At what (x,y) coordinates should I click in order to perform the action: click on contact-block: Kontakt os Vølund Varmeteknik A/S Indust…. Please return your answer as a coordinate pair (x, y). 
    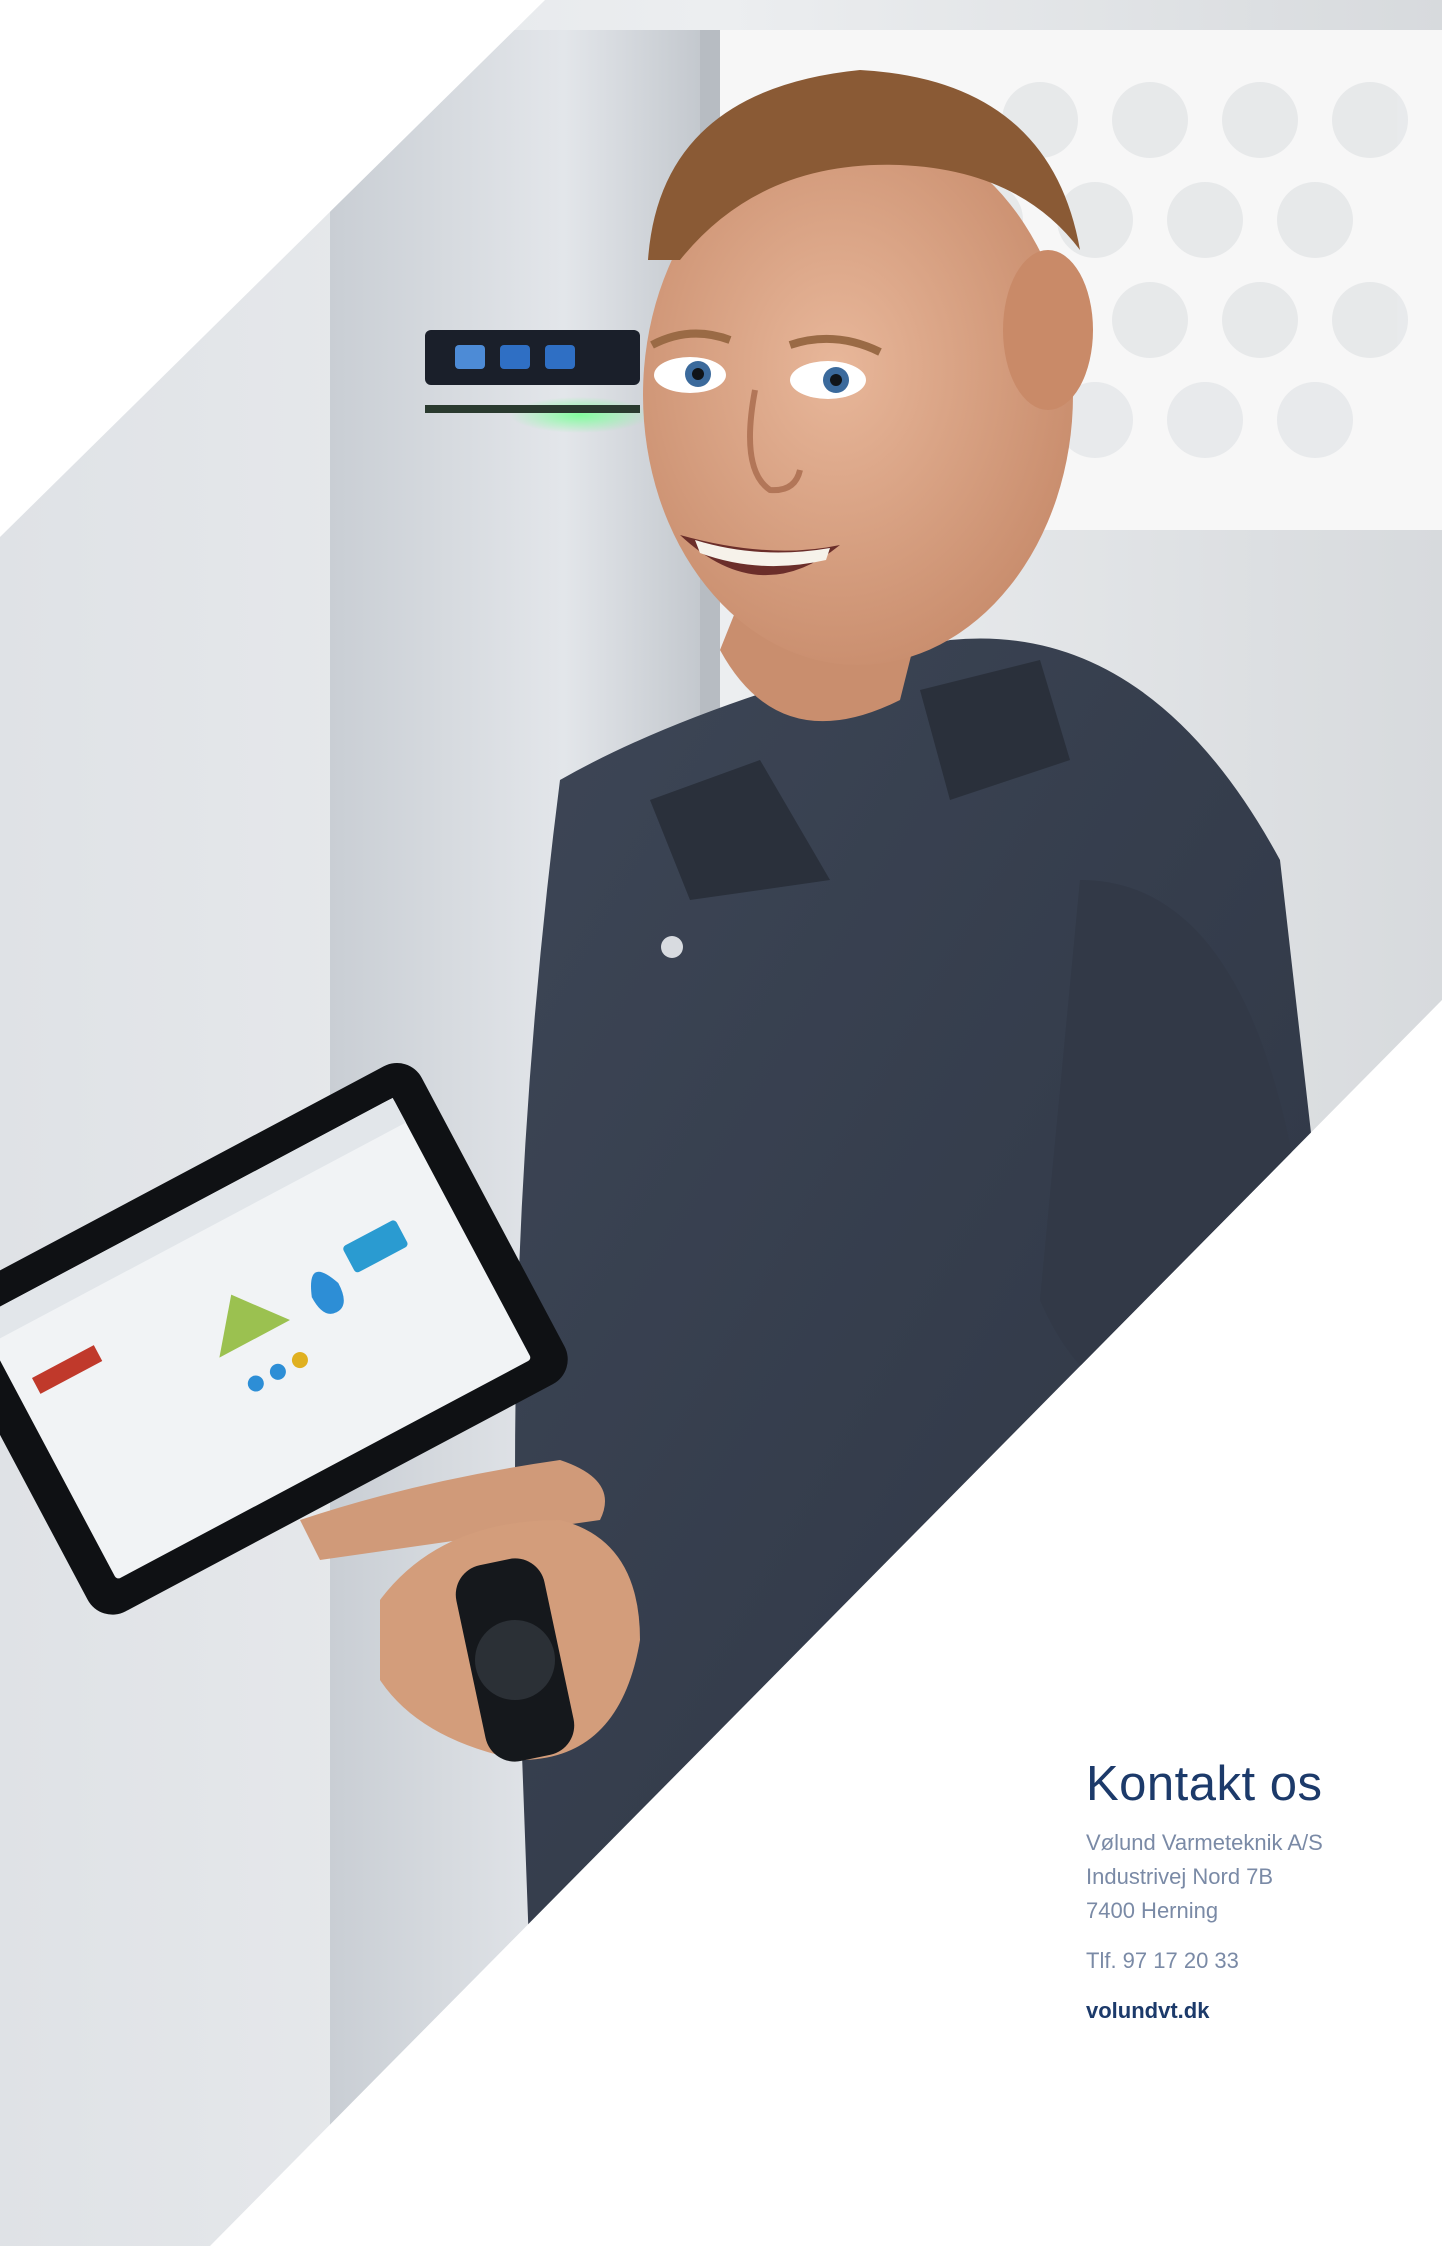
    Looking at the image, I should click on (1256, 1892).